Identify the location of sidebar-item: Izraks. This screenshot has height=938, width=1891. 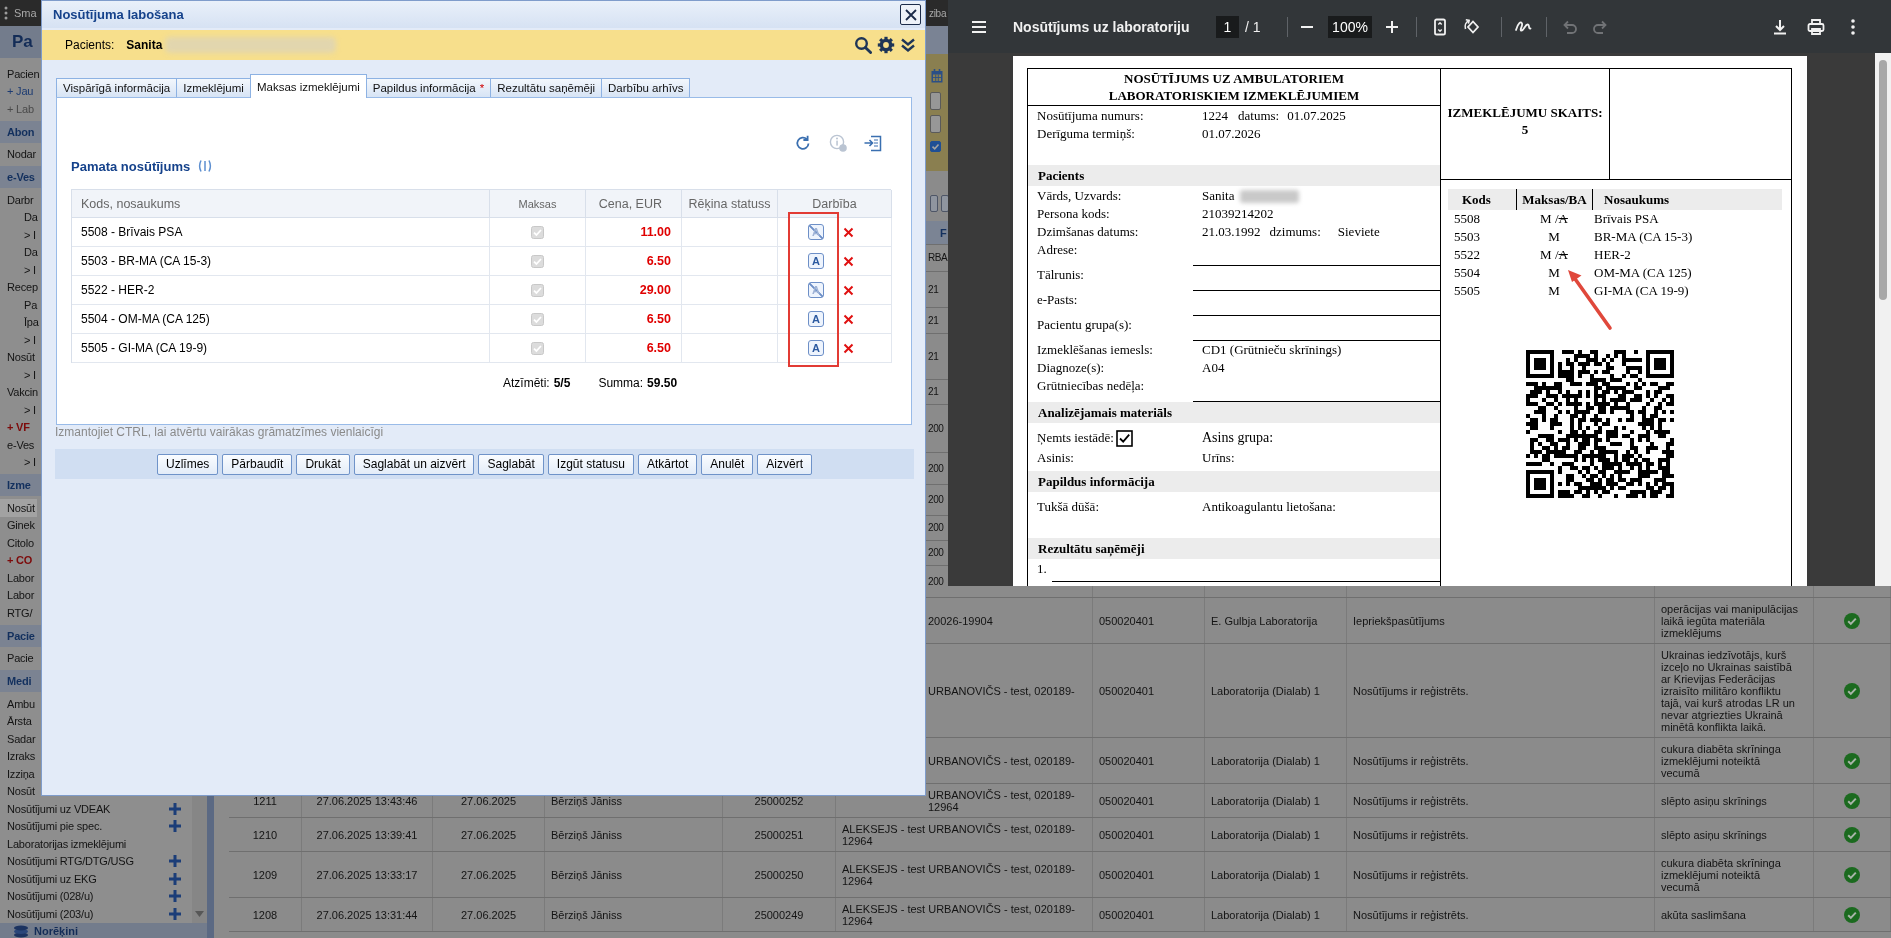
(18, 756).